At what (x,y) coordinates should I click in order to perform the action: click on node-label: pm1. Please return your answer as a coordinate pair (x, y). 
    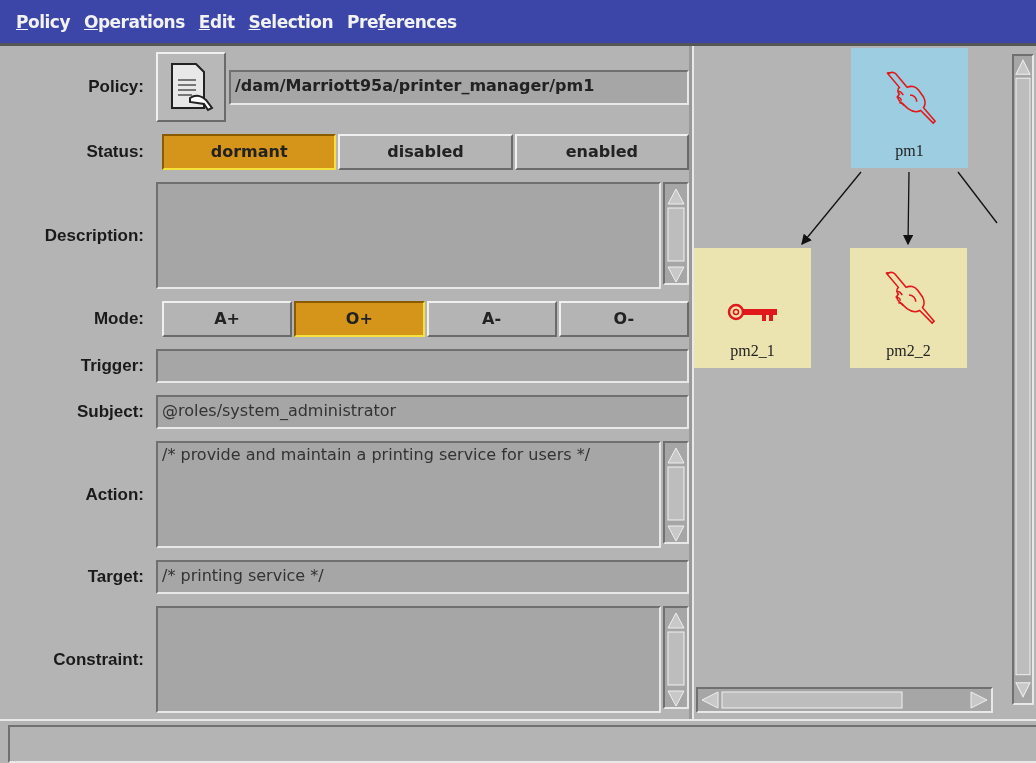
    Looking at the image, I should click on (909, 151).